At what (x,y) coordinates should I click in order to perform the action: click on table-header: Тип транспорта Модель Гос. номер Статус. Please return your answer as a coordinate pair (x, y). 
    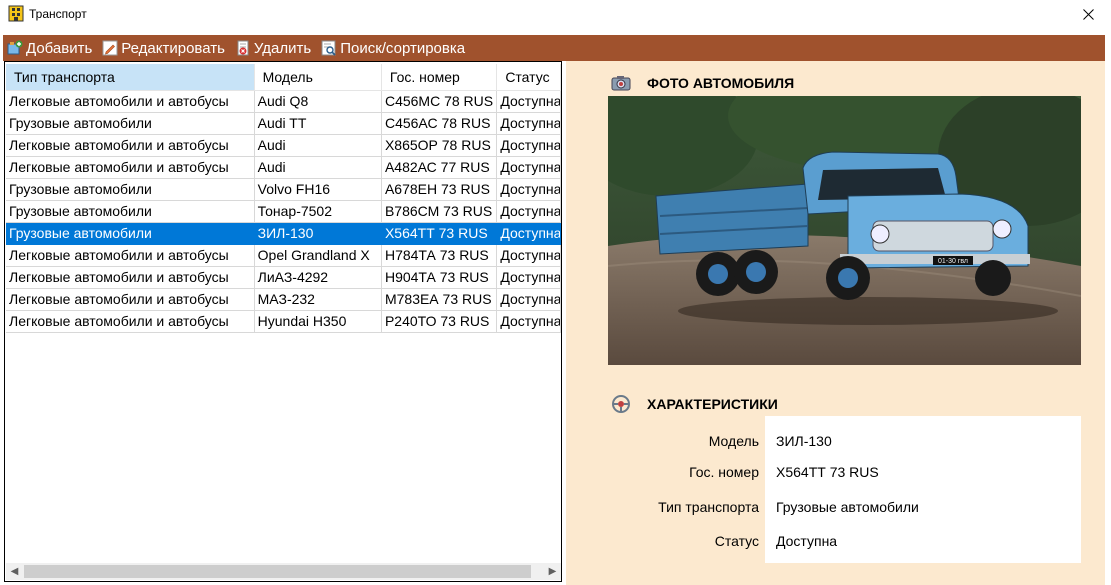
    Looking at the image, I should click on (283, 77).